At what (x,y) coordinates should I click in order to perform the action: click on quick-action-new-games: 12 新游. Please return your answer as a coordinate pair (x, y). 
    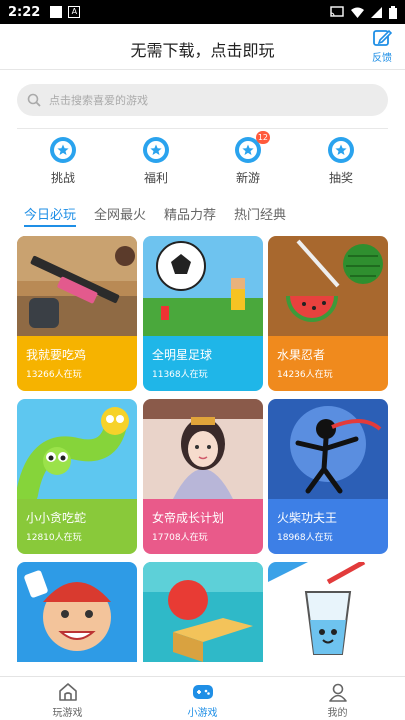
    Looking at the image, I should click on (248, 158).